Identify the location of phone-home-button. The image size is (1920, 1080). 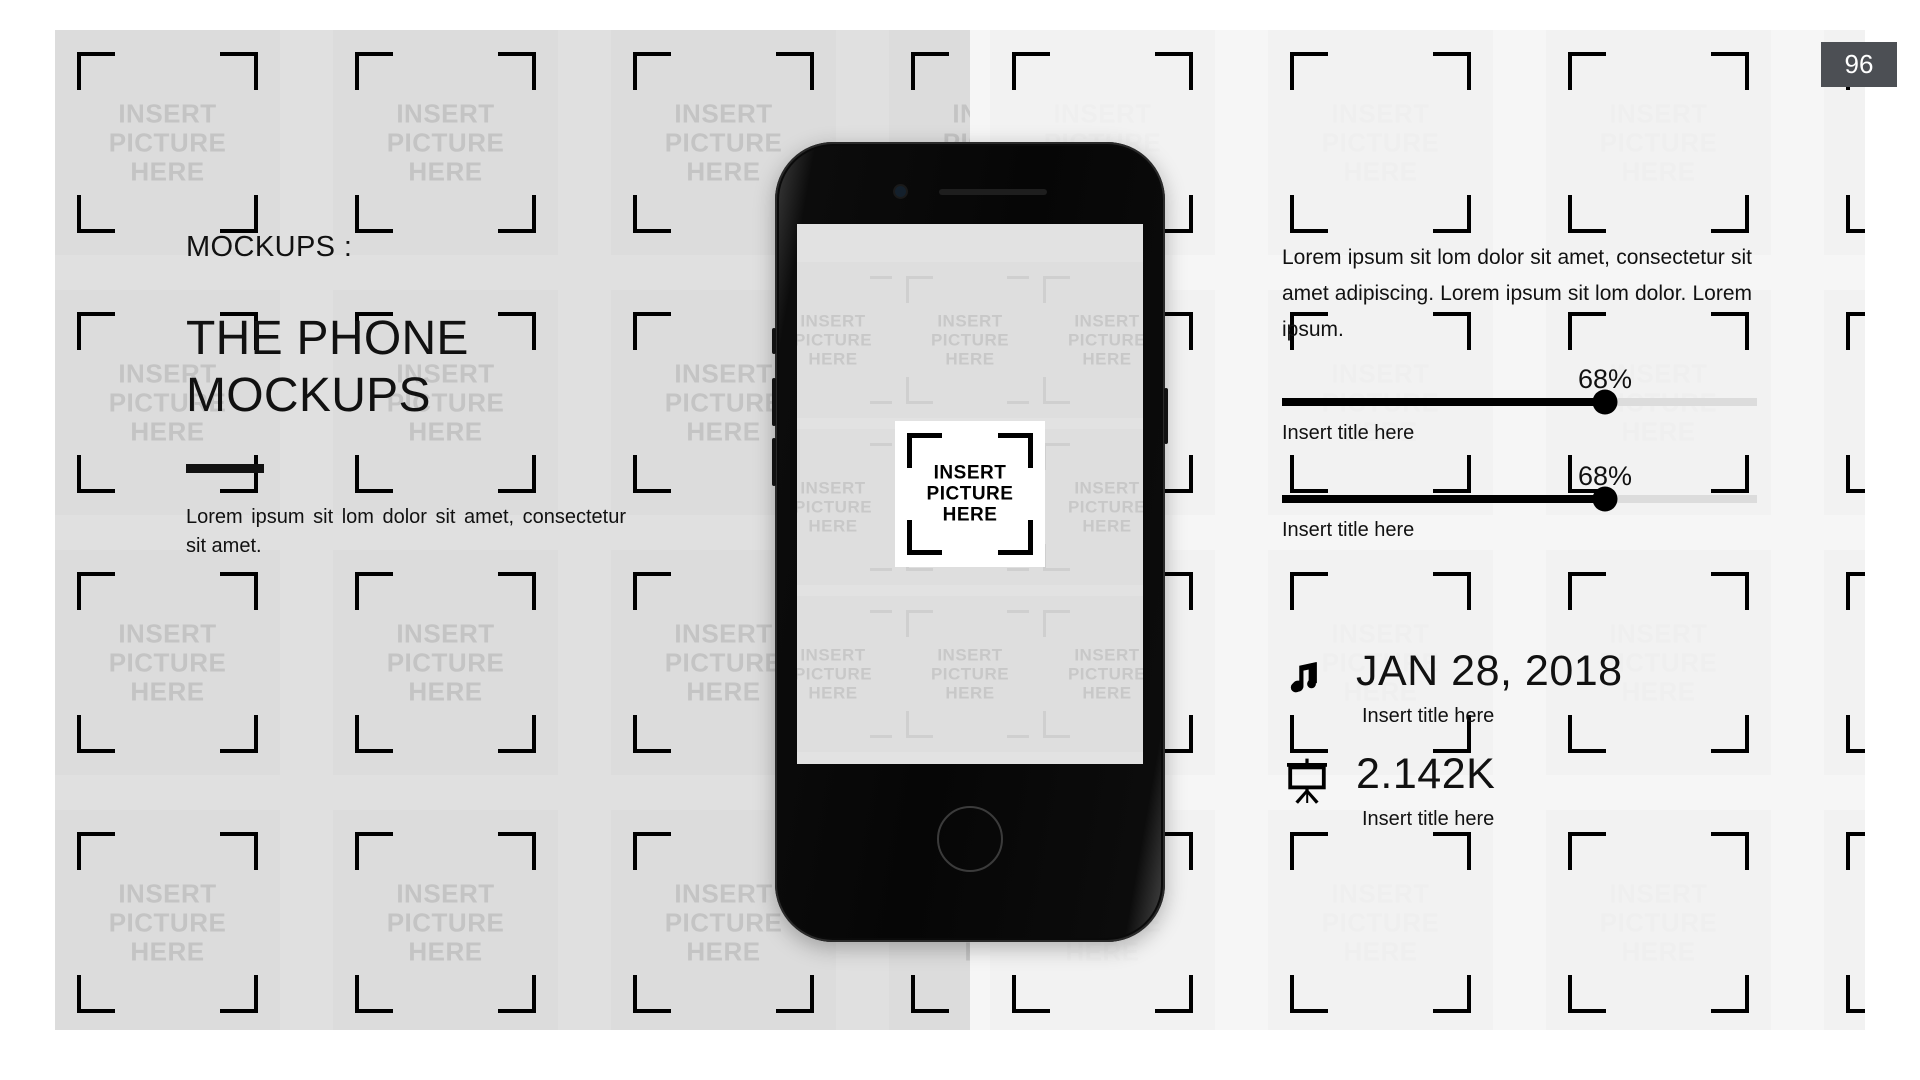
(970, 839).